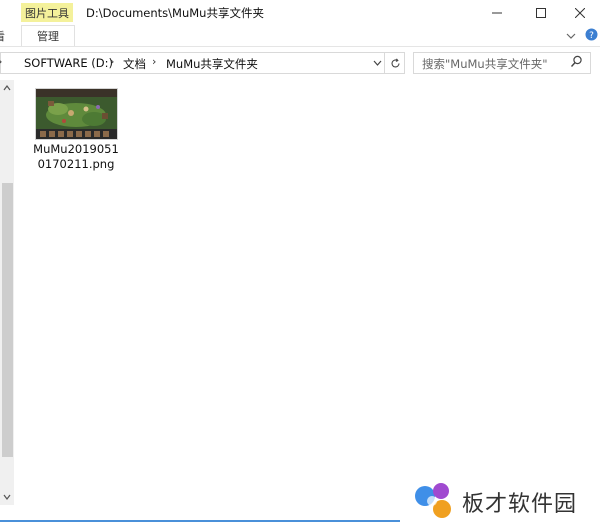 Image resolution: width=600 pixels, height=526 pixels. What do you see at coordinates (7, 320) in the screenshot?
I see `scrollbar-thumb` at bounding box center [7, 320].